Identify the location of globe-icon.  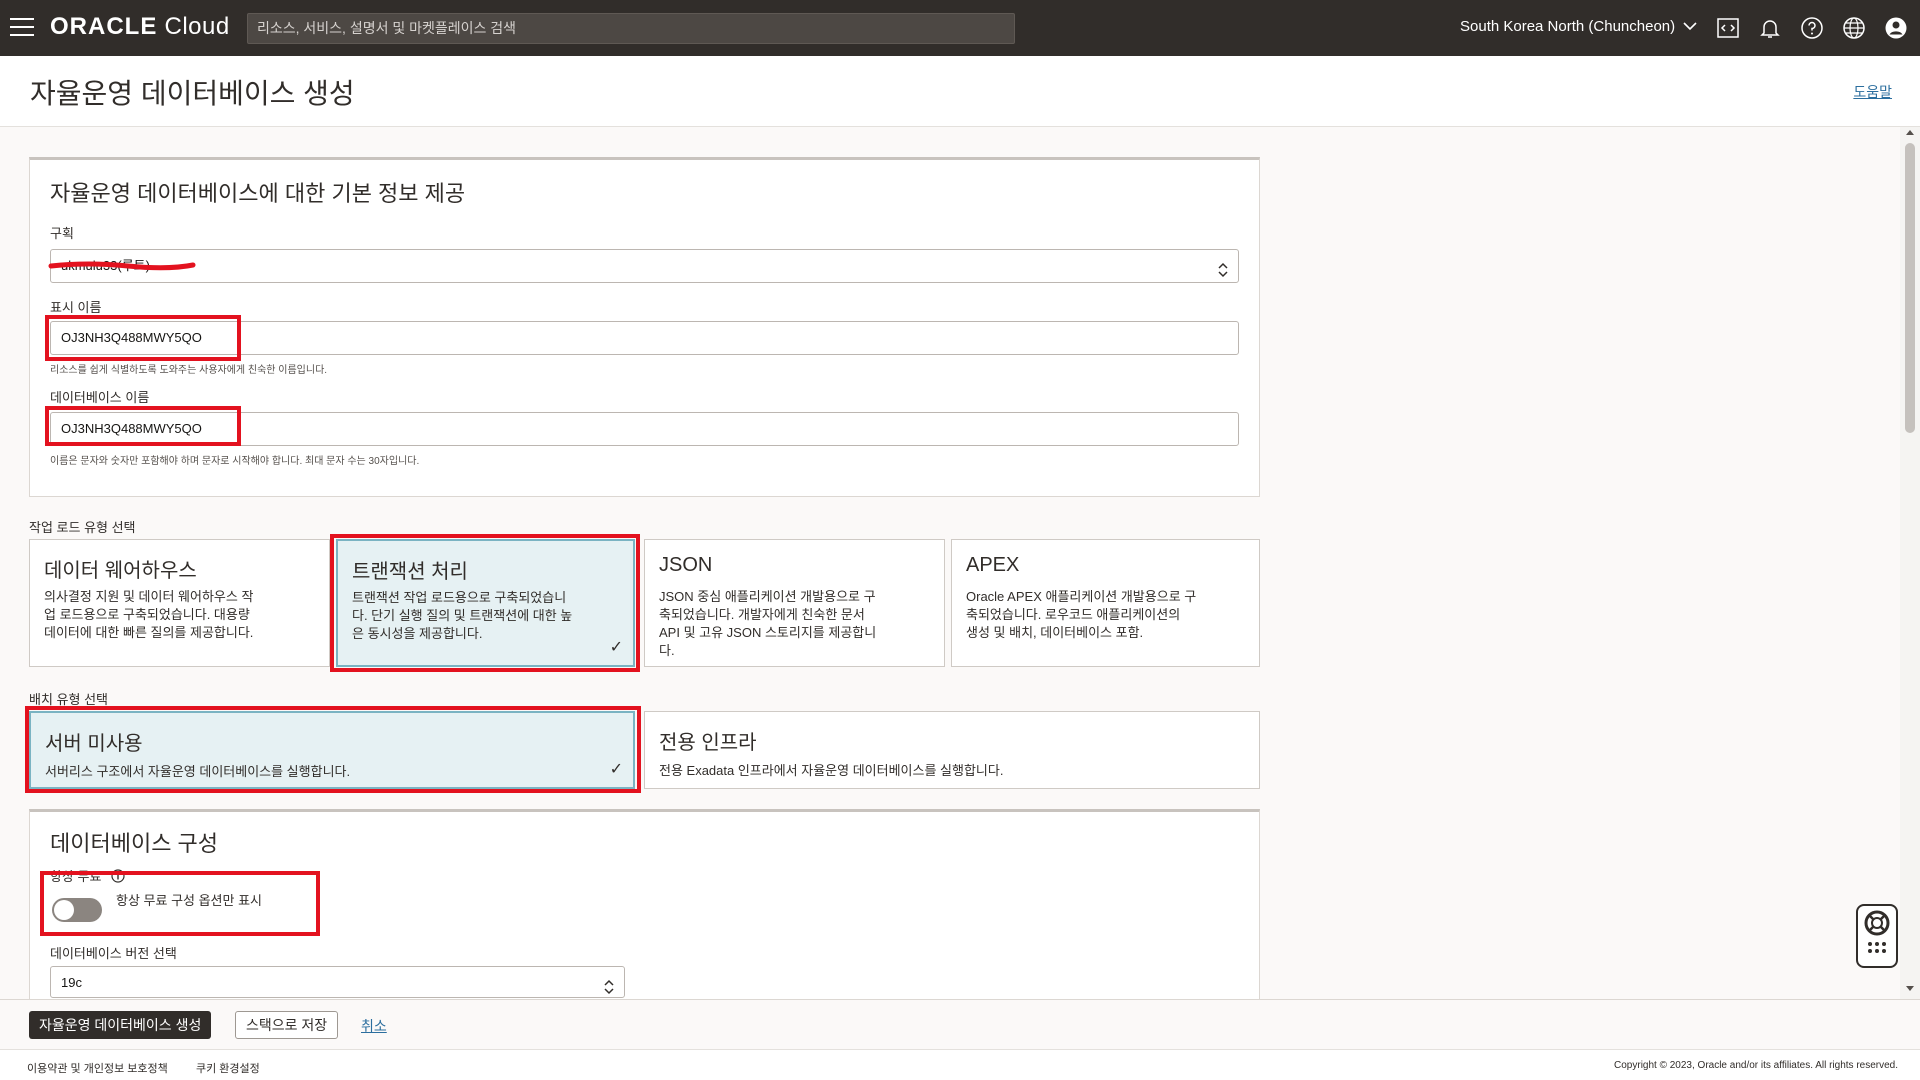
(1854, 28).